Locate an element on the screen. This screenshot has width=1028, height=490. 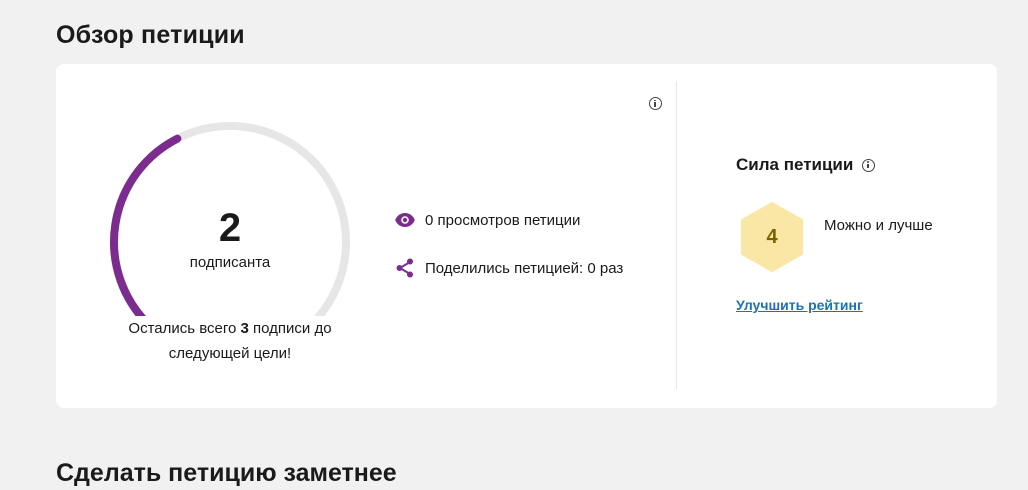
signature-count: 2 is located at coordinates (230, 228).